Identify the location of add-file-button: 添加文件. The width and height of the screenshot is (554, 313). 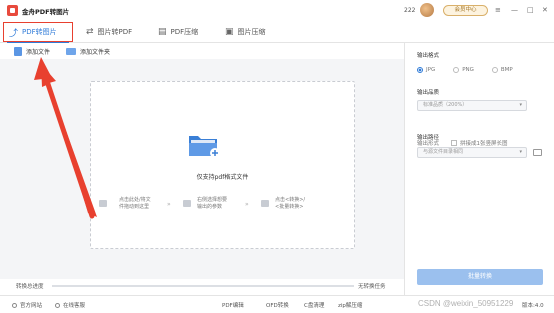
(32, 51).